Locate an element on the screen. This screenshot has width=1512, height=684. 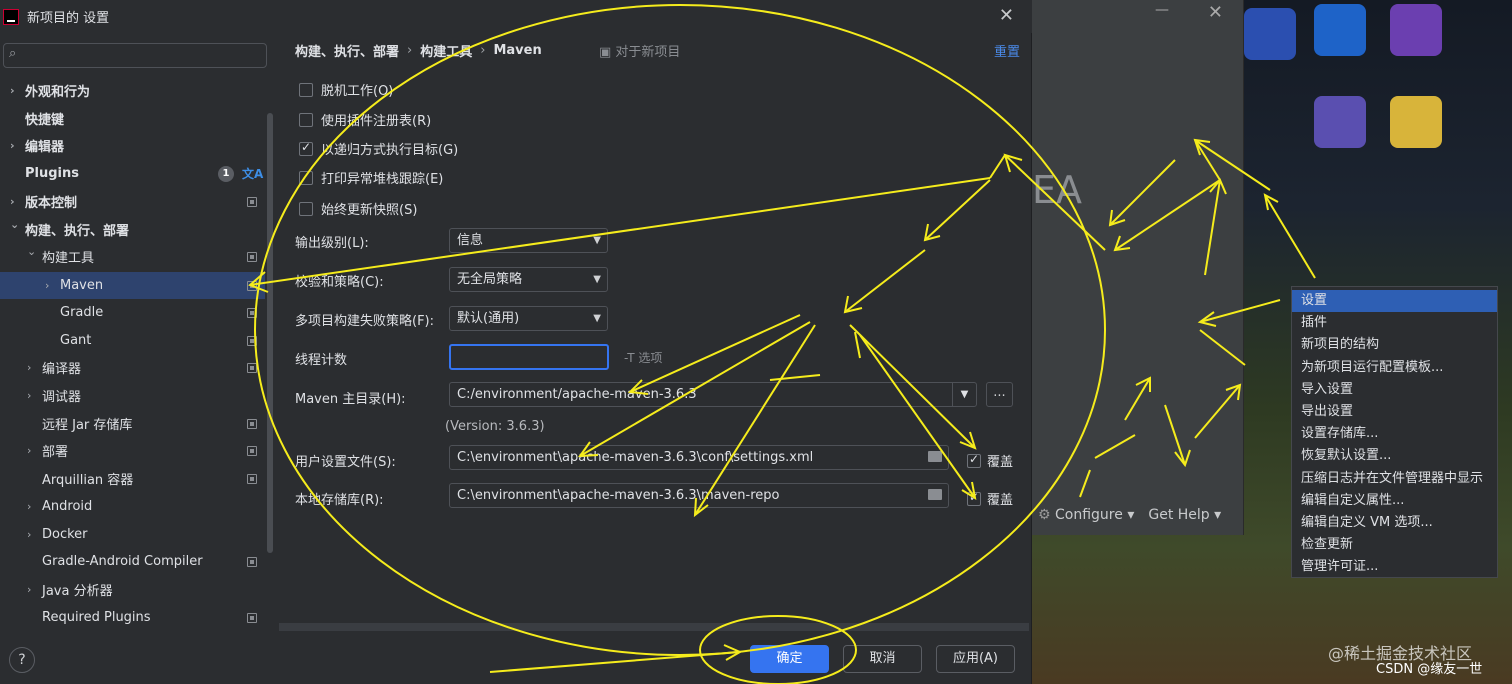
ok-button: 确定 is located at coordinates (789, 659).